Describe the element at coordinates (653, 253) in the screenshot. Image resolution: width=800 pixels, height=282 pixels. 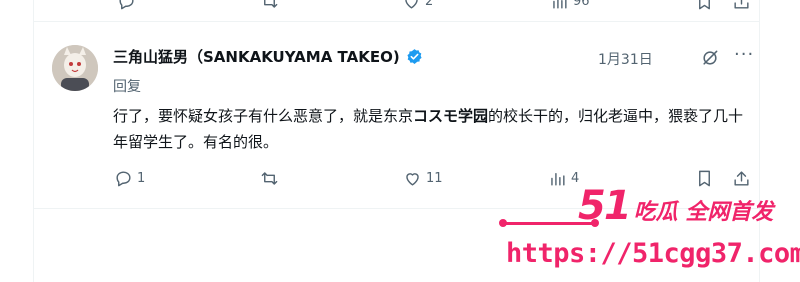
I see `watermark-url: https://51cgg37.com` at that location.